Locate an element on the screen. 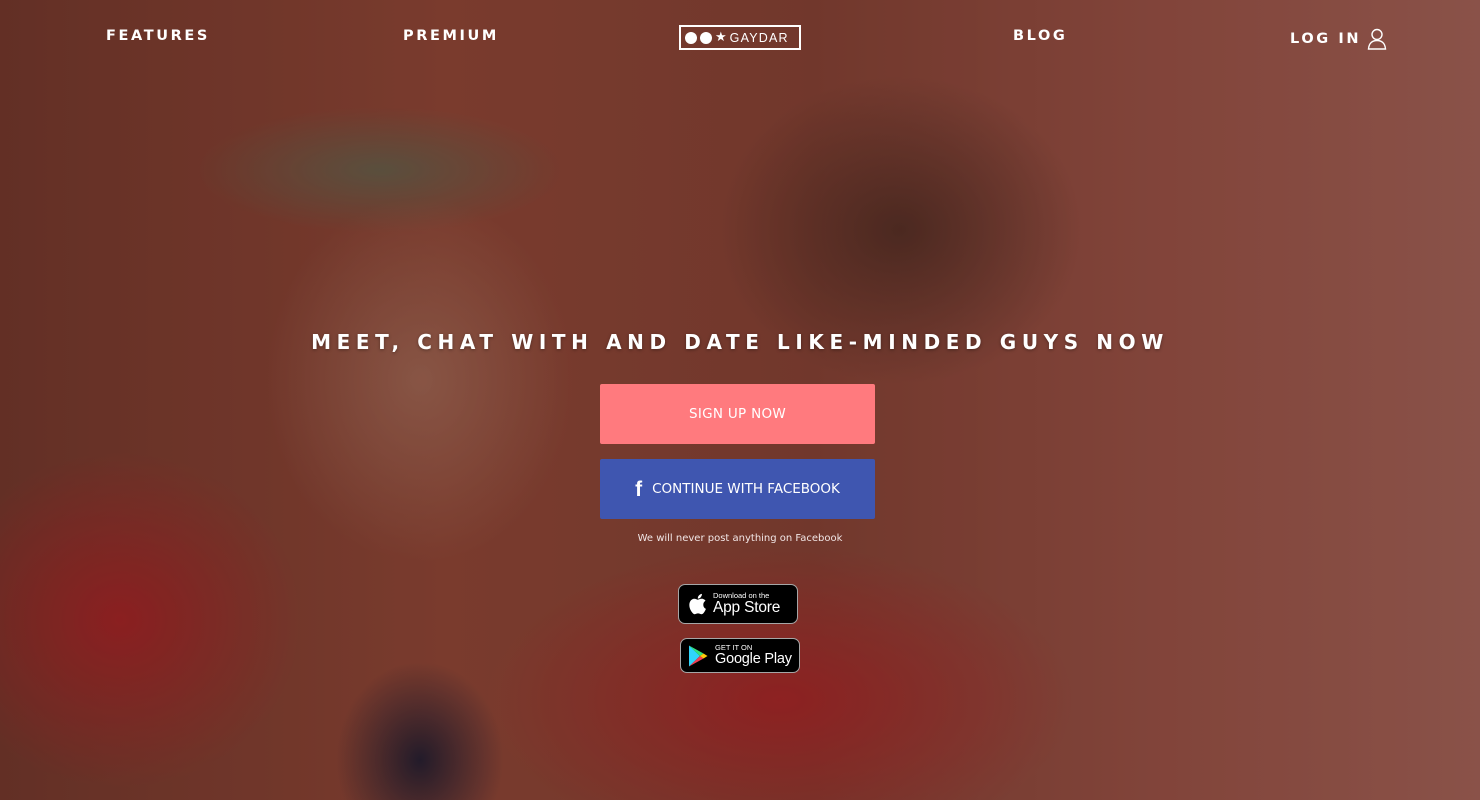 Image resolution: width=1480 pixels, height=800 pixels. nav-premium-link: PREMIUM is located at coordinates (451, 36).